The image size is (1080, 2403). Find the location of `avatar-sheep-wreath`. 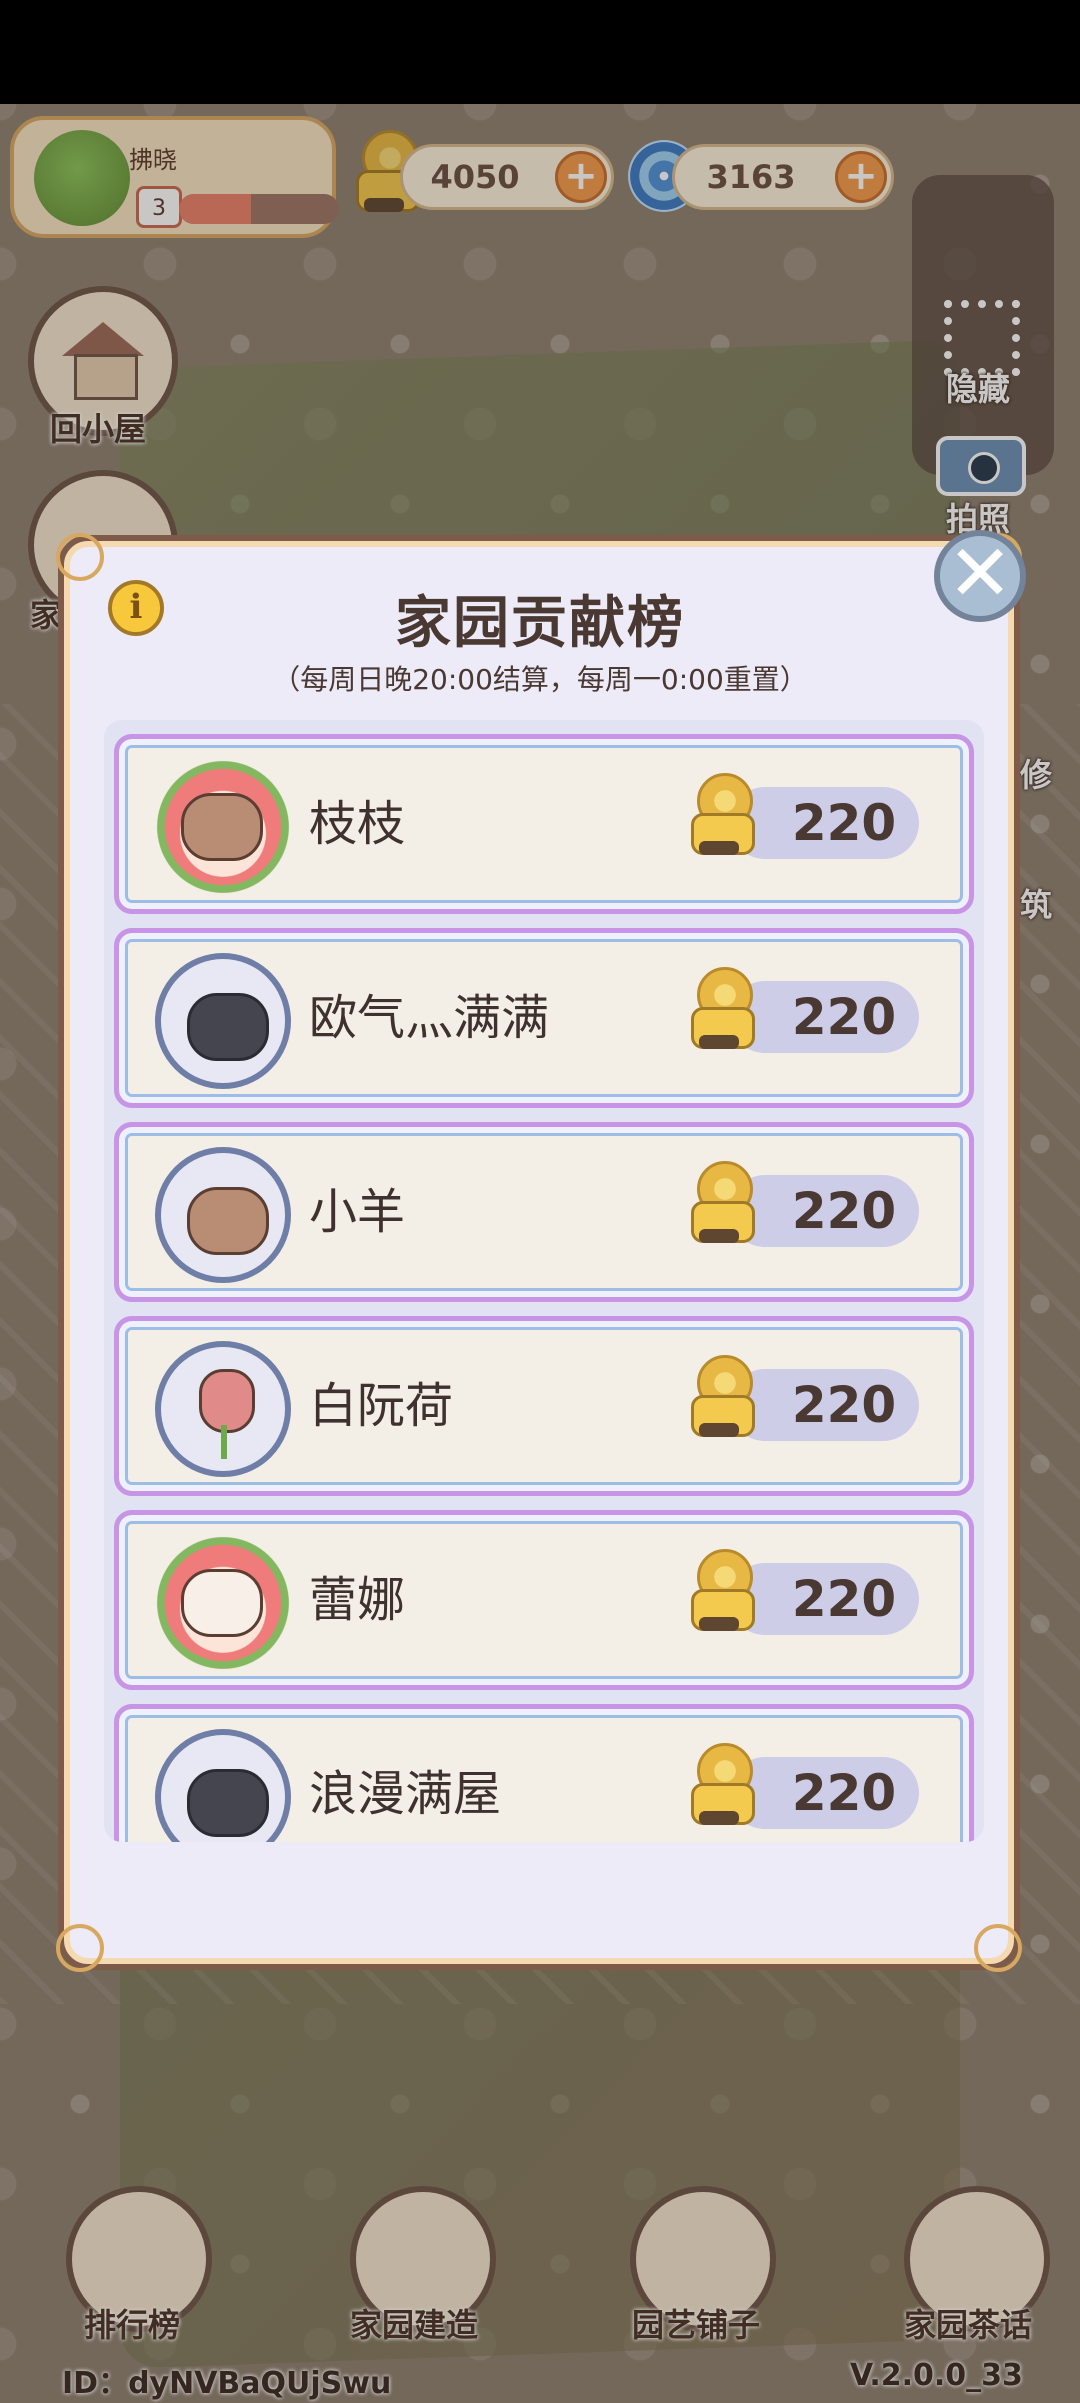

avatar-sheep-wreath is located at coordinates (223, 1603).